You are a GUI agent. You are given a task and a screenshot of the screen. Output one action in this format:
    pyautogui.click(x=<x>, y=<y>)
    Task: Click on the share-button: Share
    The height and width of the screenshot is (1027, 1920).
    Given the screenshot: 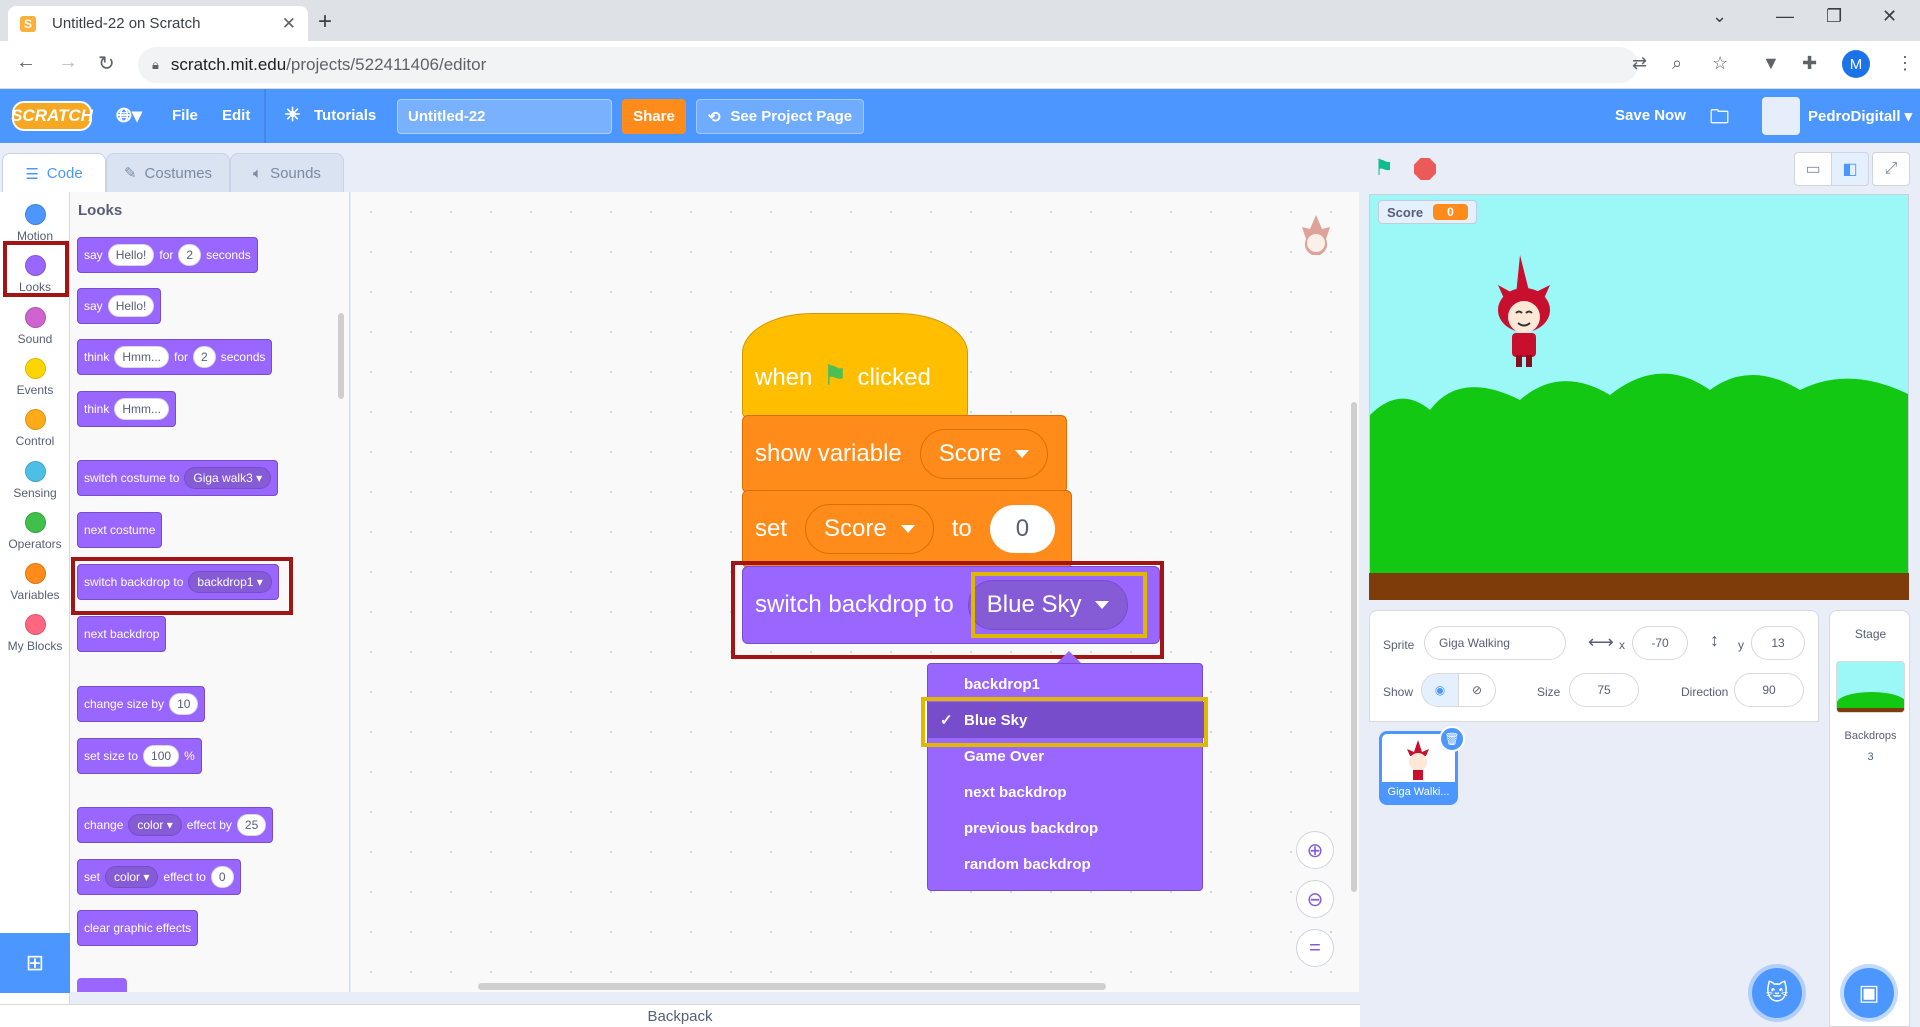 What is the action you would take?
    pyautogui.click(x=654, y=116)
    